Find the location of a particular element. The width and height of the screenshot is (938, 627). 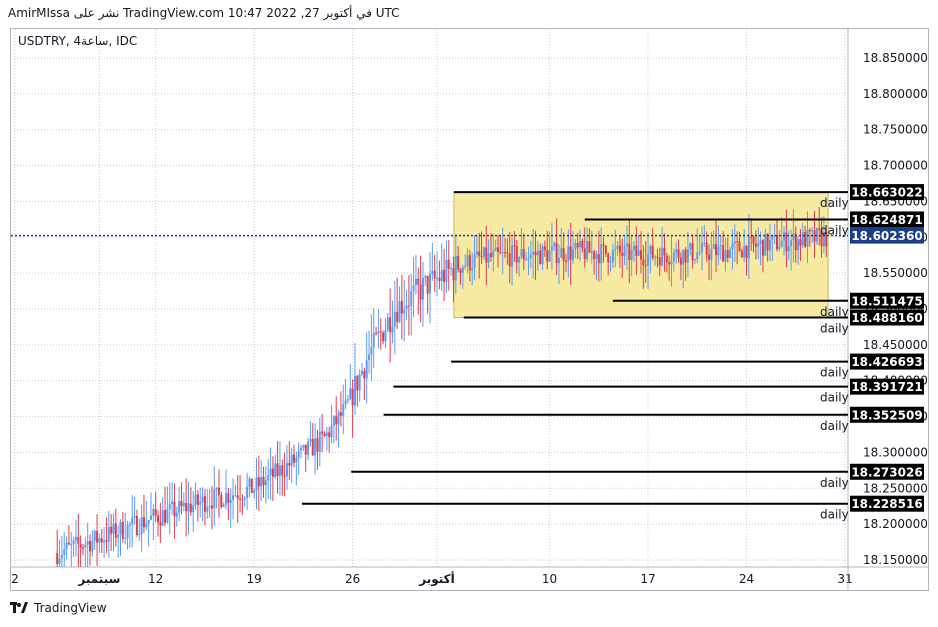

symbol-legend: USDTRY, 4ساعة, IDC is located at coordinates (77, 41).